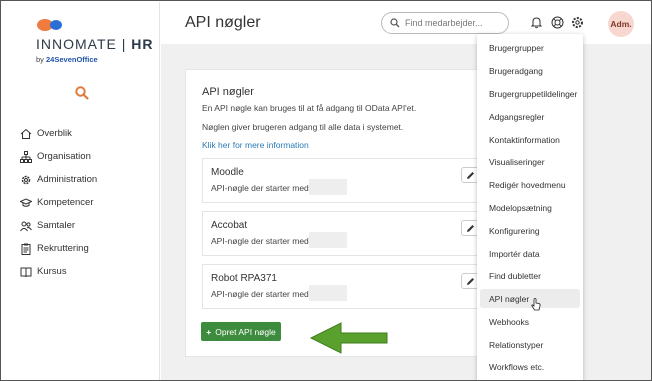 The height and width of the screenshot is (381, 652). Describe the element at coordinates (67, 179) in the screenshot. I see `sidebar-item-label: Administration` at that location.